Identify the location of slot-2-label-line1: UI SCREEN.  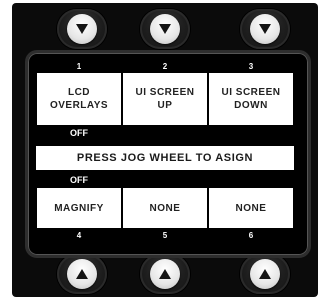
(165, 92).